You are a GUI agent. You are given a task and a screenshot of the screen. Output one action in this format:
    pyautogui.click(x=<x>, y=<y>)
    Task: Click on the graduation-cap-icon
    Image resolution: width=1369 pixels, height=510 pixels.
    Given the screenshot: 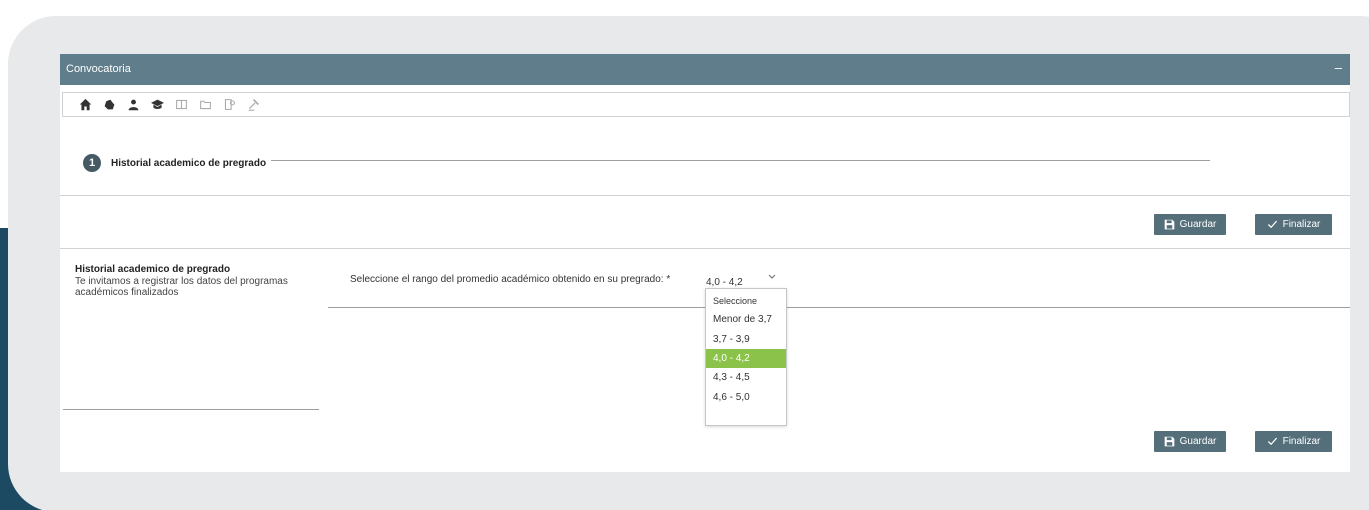 What is the action you would take?
    pyautogui.click(x=157, y=105)
    